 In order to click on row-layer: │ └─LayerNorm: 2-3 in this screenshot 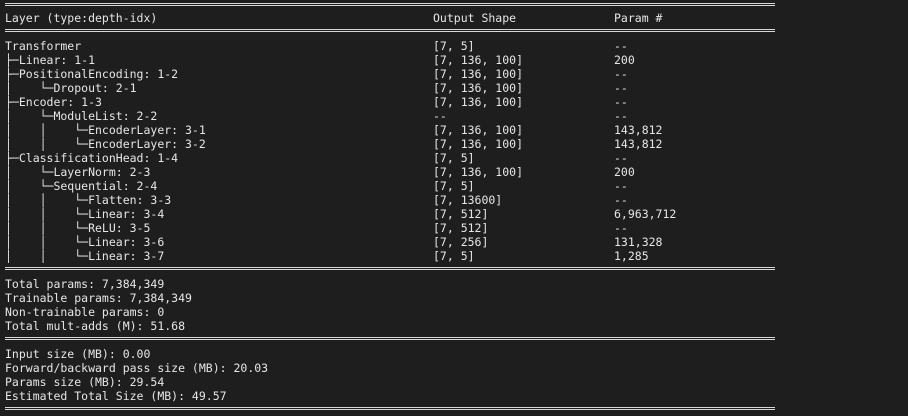, I will do `click(78, 172)`.